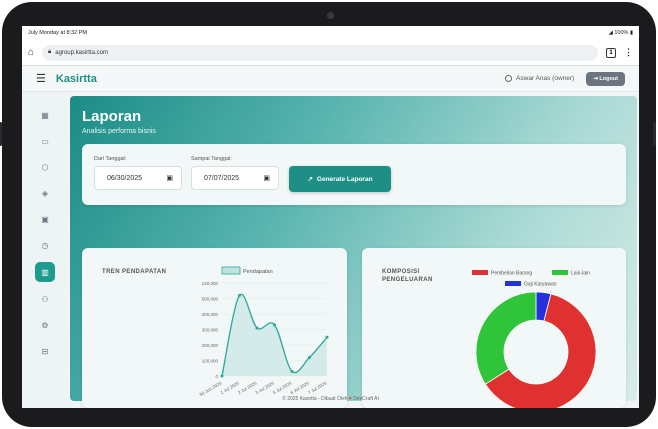 The width and height of the screenshot is (658, 429). Describe the element at coordinates (50, 52) in the screenshot. I see `lock-icon: 🔒︎` at that location.